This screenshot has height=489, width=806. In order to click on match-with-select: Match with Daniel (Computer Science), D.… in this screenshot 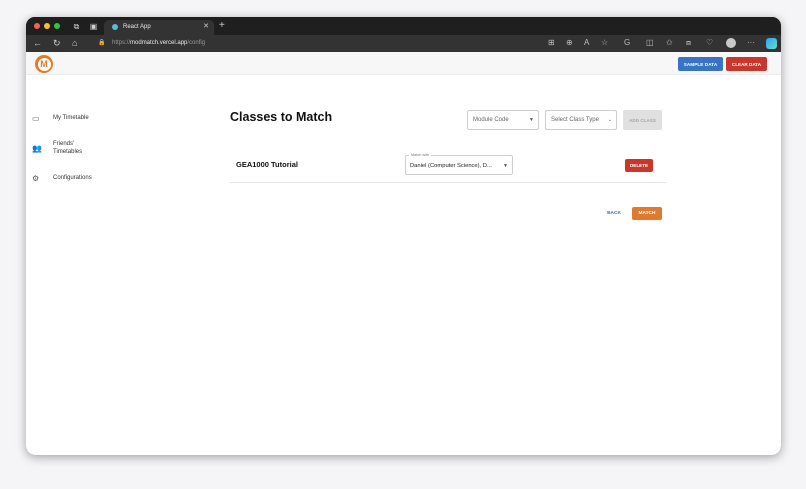, I will do `click(459, 163)`.